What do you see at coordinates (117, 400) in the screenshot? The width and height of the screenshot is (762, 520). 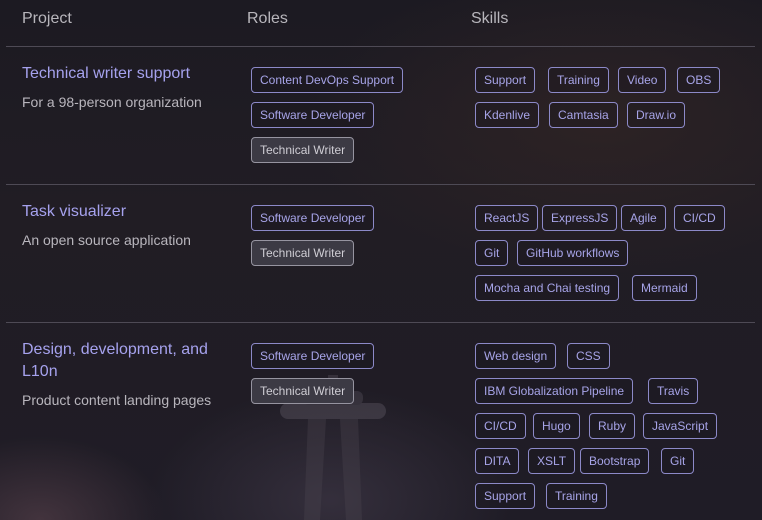 I see `project-subtitle: Product content landing pages` at bounding box center [117, 400].